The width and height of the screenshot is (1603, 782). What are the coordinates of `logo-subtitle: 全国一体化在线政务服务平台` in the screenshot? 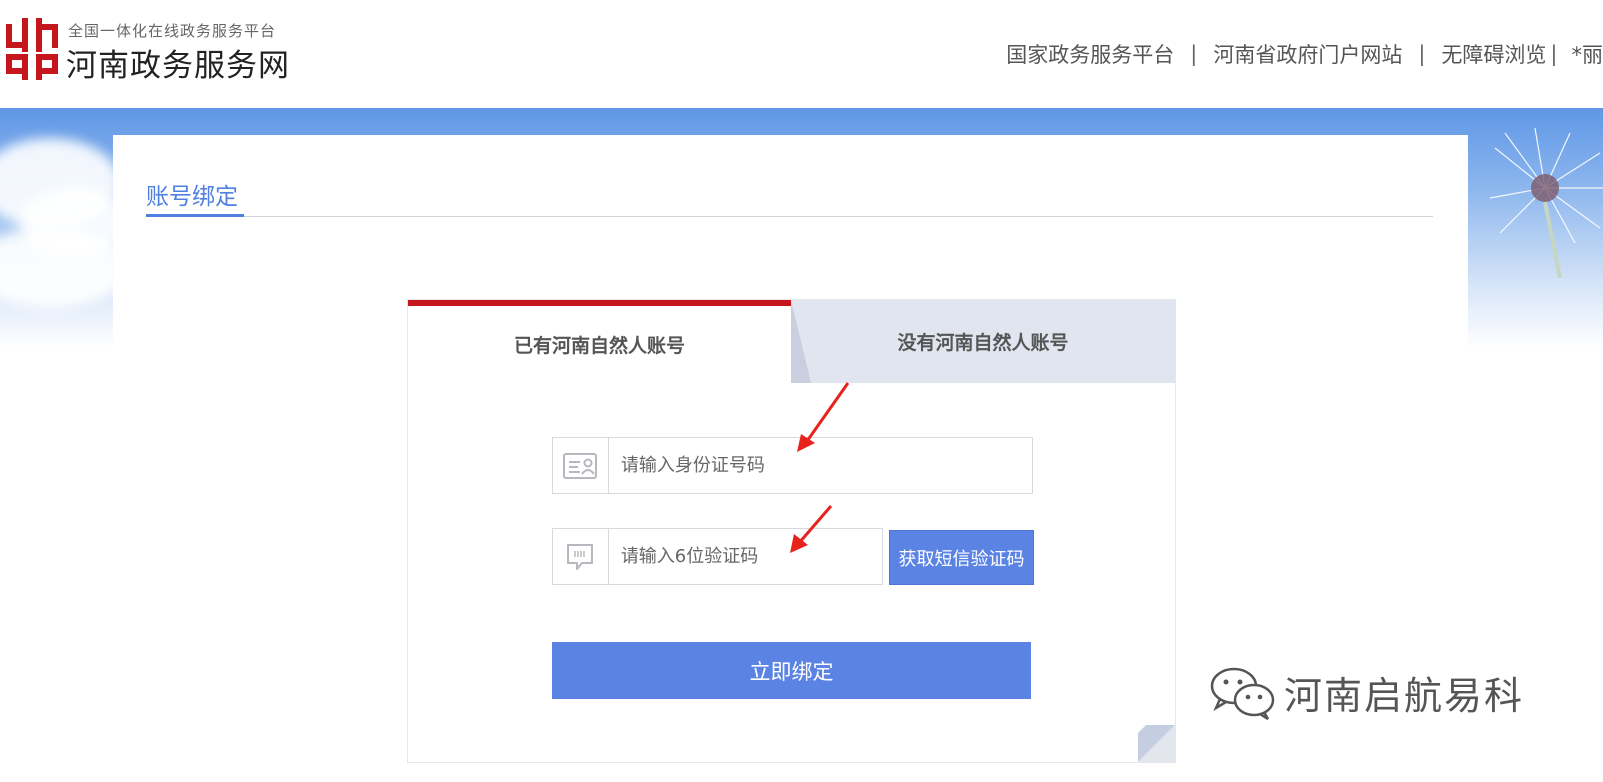 It's located at (172, 31).